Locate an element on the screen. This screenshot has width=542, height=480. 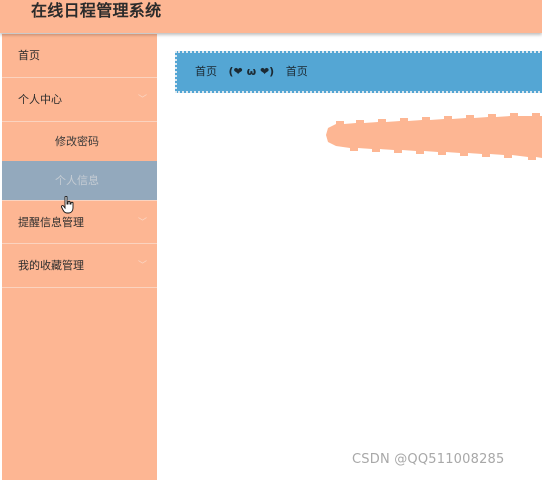
sidebar-item-label: 提醒信息管理 is located at coordinates (51, 222).